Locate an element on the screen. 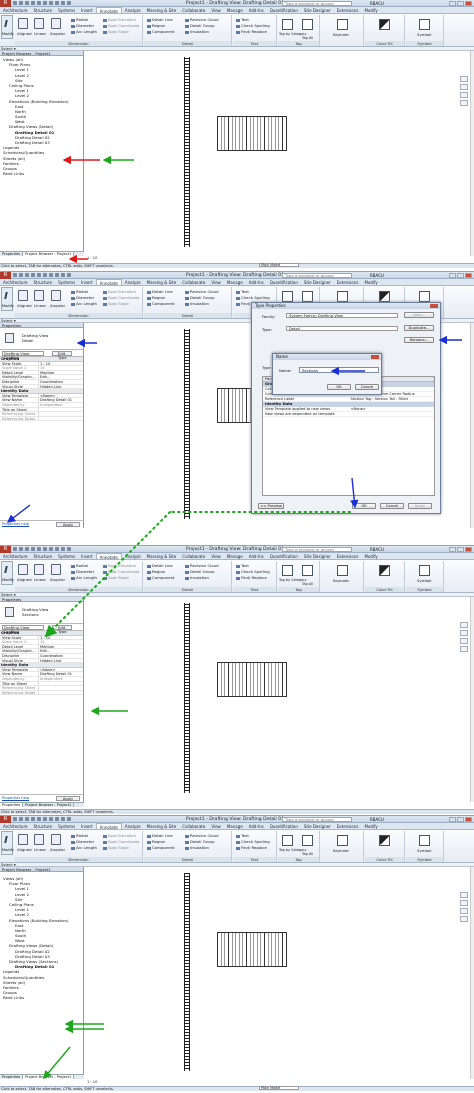  insulation-button: Insulation is located at coordinates (197, 577).